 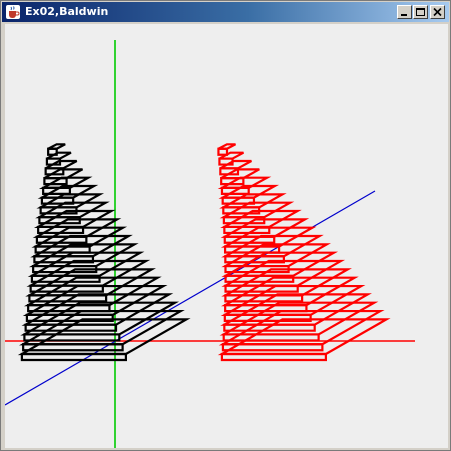 What do you see at coordinates (404, 15) in the screenshot?
I see `minimize-icon` at bounding box center [404, 15].